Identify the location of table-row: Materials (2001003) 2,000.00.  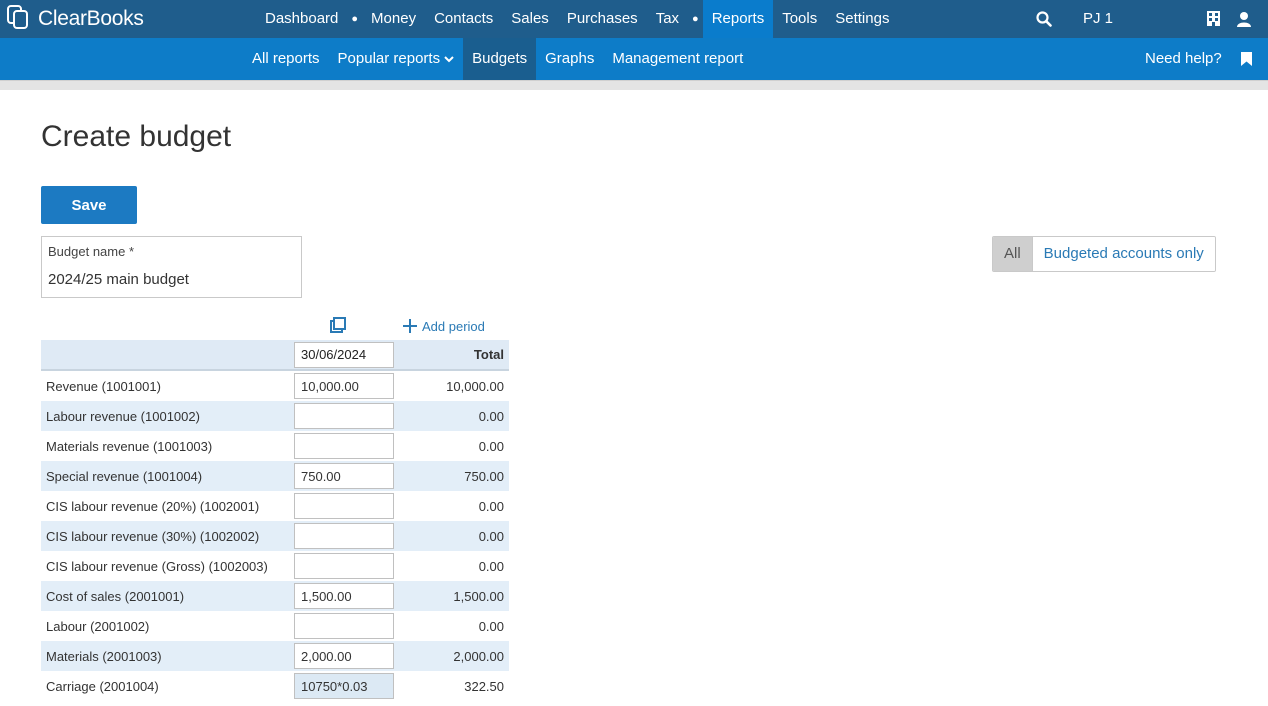
(275, 656).